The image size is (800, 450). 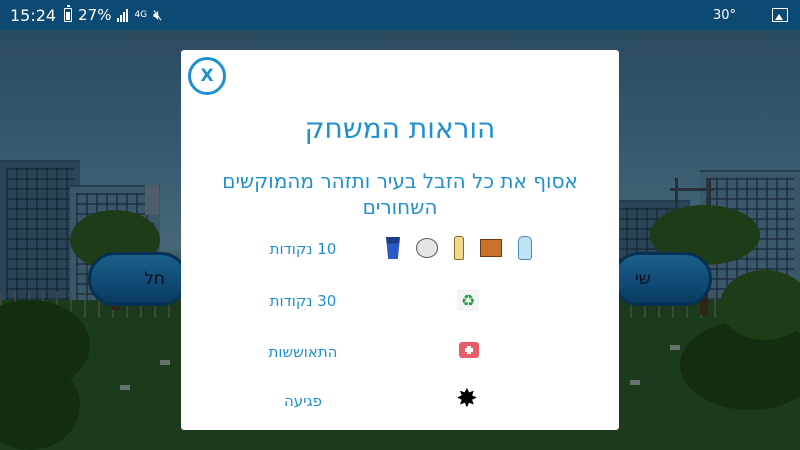 I want to click on status-bar: 15:24 27% 4G 🔇︎ 30°, so click(x=400, y=15).